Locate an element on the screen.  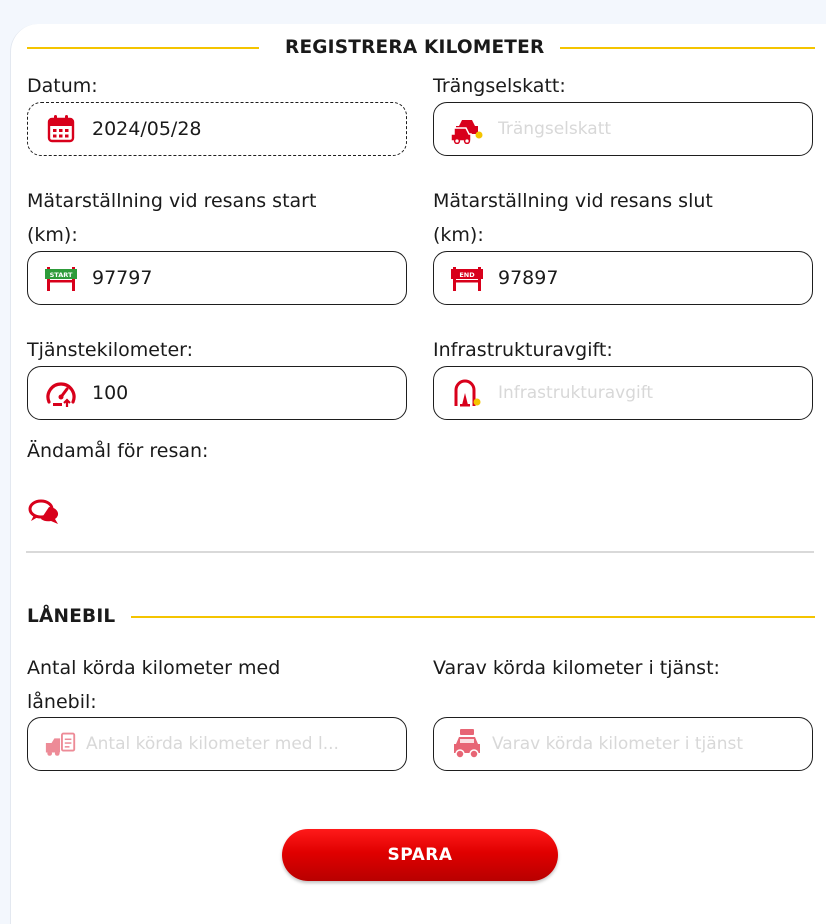
odometer-end-label-line1: Mätarställning vid resans slut is located at coordinates (573, 201).